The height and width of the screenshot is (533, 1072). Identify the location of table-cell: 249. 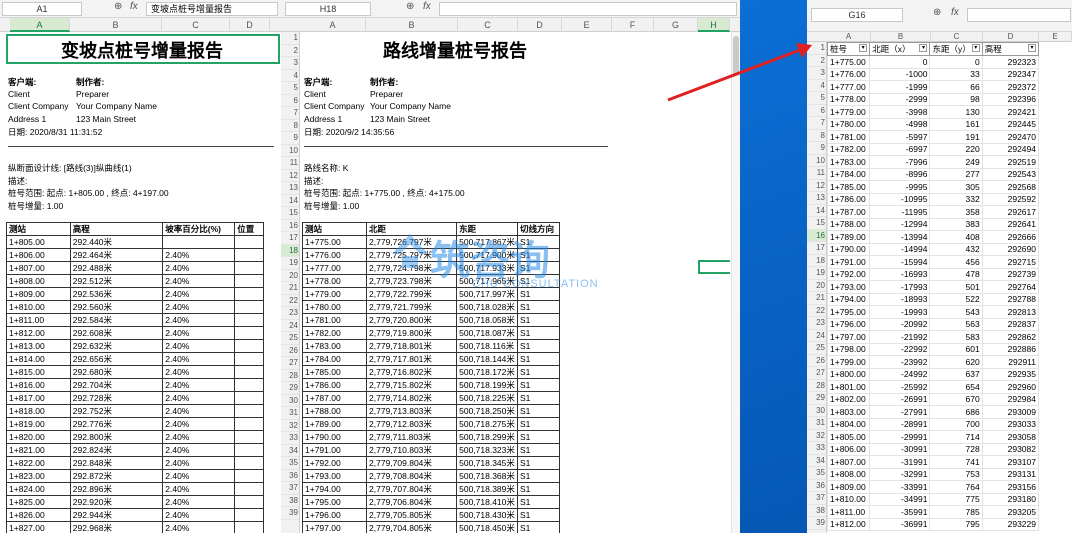
(956, 162).